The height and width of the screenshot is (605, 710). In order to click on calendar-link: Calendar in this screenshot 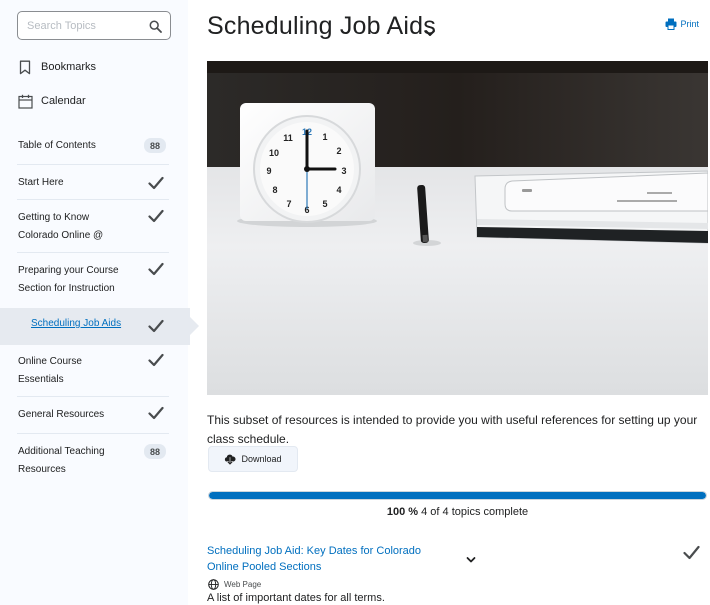, I will do `click(51, 101)`.